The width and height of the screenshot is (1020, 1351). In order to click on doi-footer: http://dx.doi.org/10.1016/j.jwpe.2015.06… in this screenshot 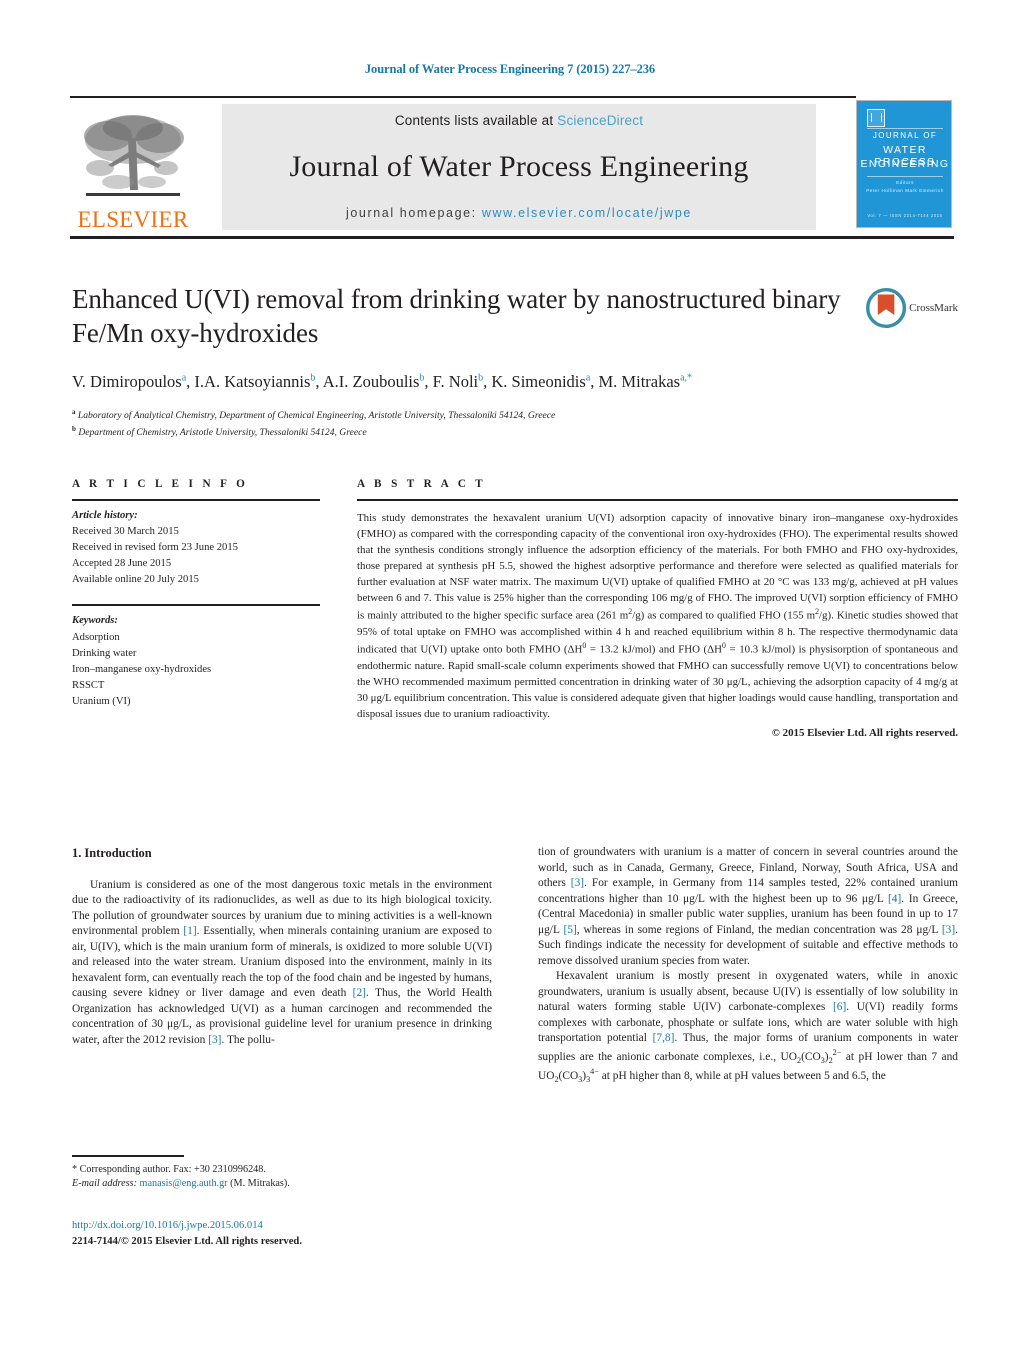, I will do `click(287, 1234)`.